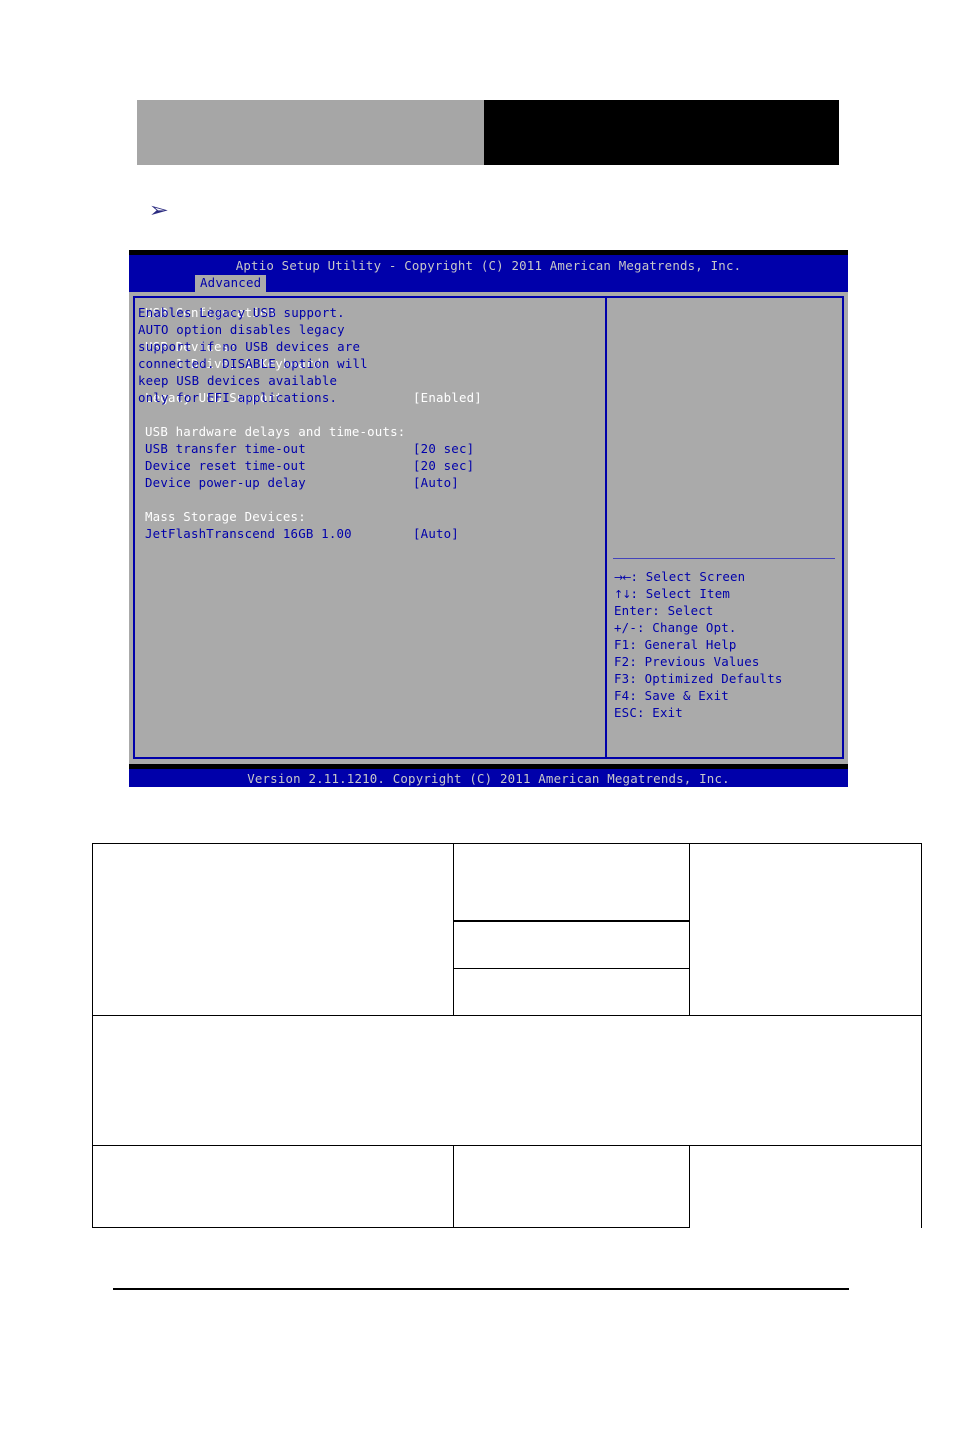  What do you see at coordinates (241, 329) in the screenshot?
I see `help-line: AUTO option disables legacy` at bounding box center [241, 329].